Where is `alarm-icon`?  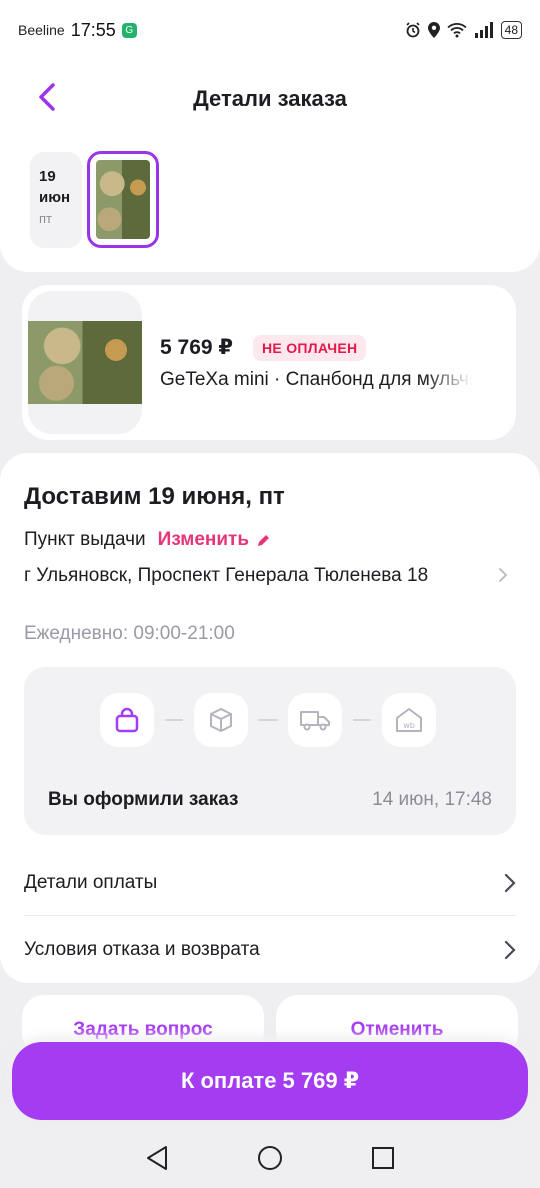
alarm-icon is located at coordinates (413, 30).